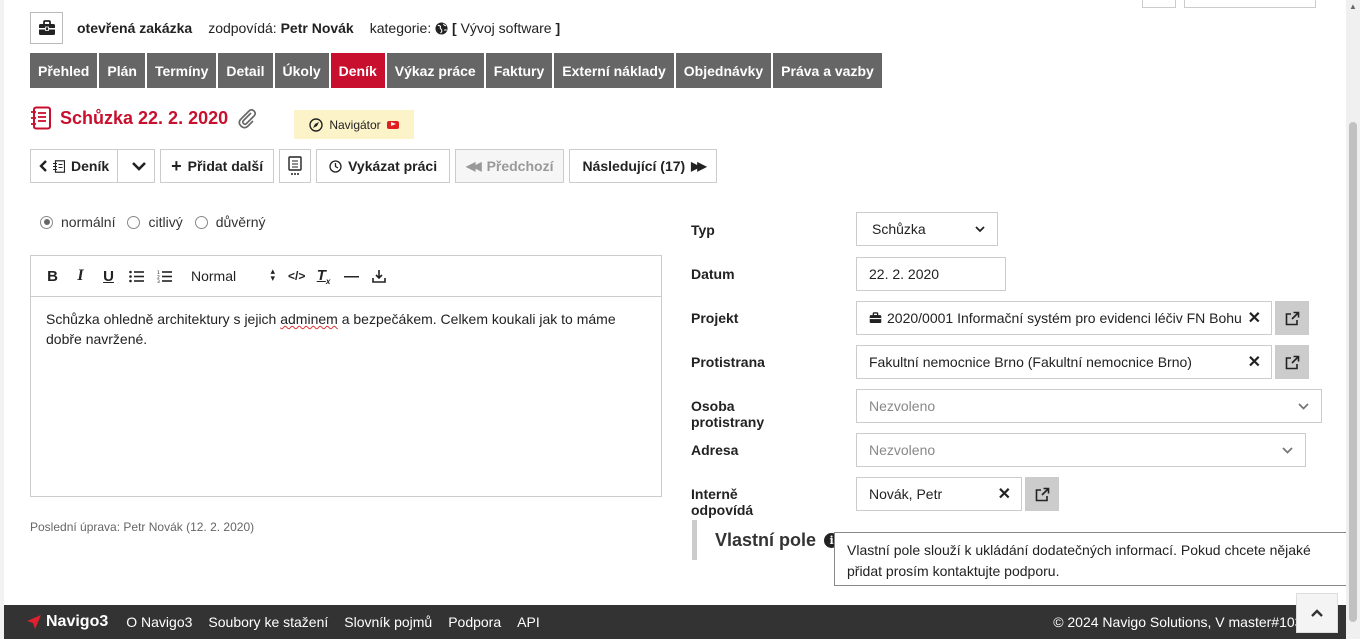  What do you see at coordinates (46, 28) in the screenshot?
I see `project-button` at bounding box center [46, 28].